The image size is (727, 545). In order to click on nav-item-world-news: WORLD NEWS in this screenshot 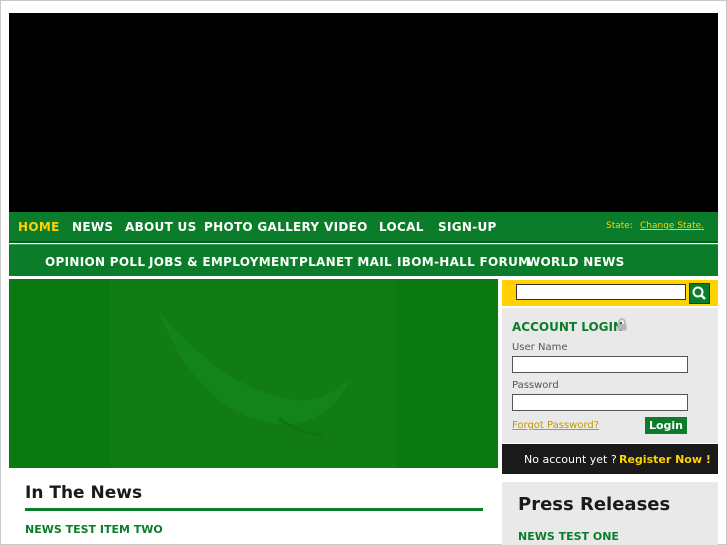, I will do `click(576, 262)`.